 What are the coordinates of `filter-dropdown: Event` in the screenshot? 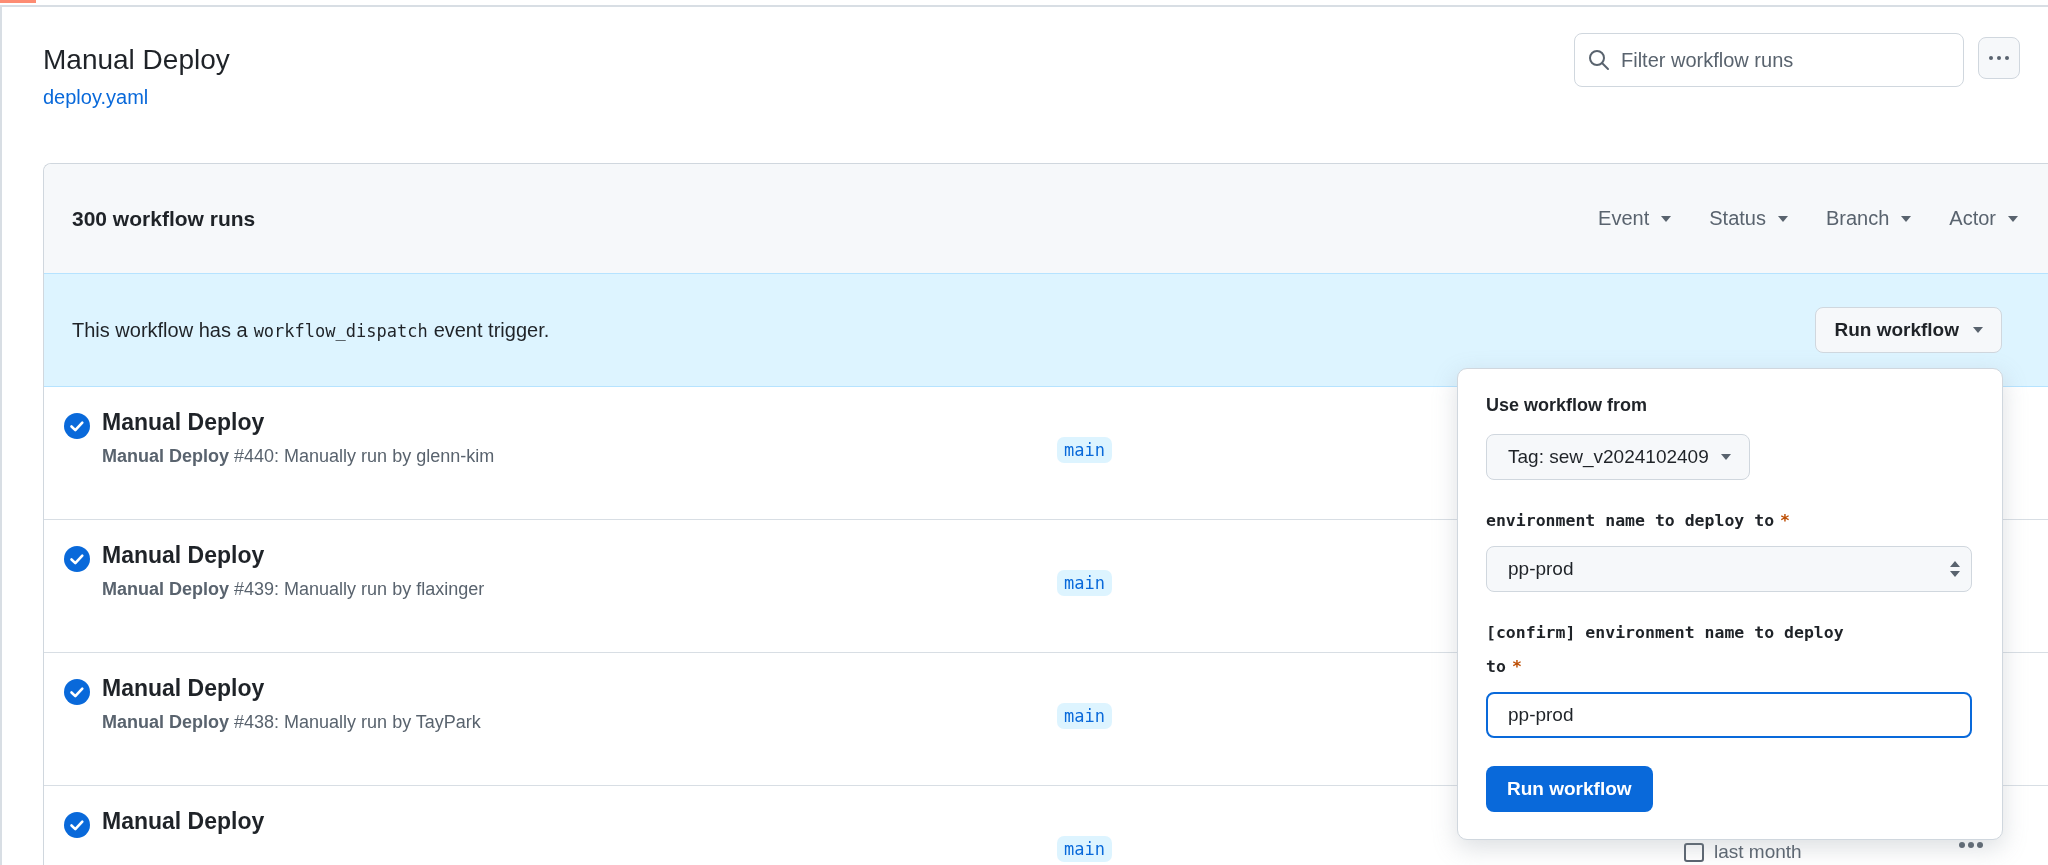 It's located at (1635, 218).